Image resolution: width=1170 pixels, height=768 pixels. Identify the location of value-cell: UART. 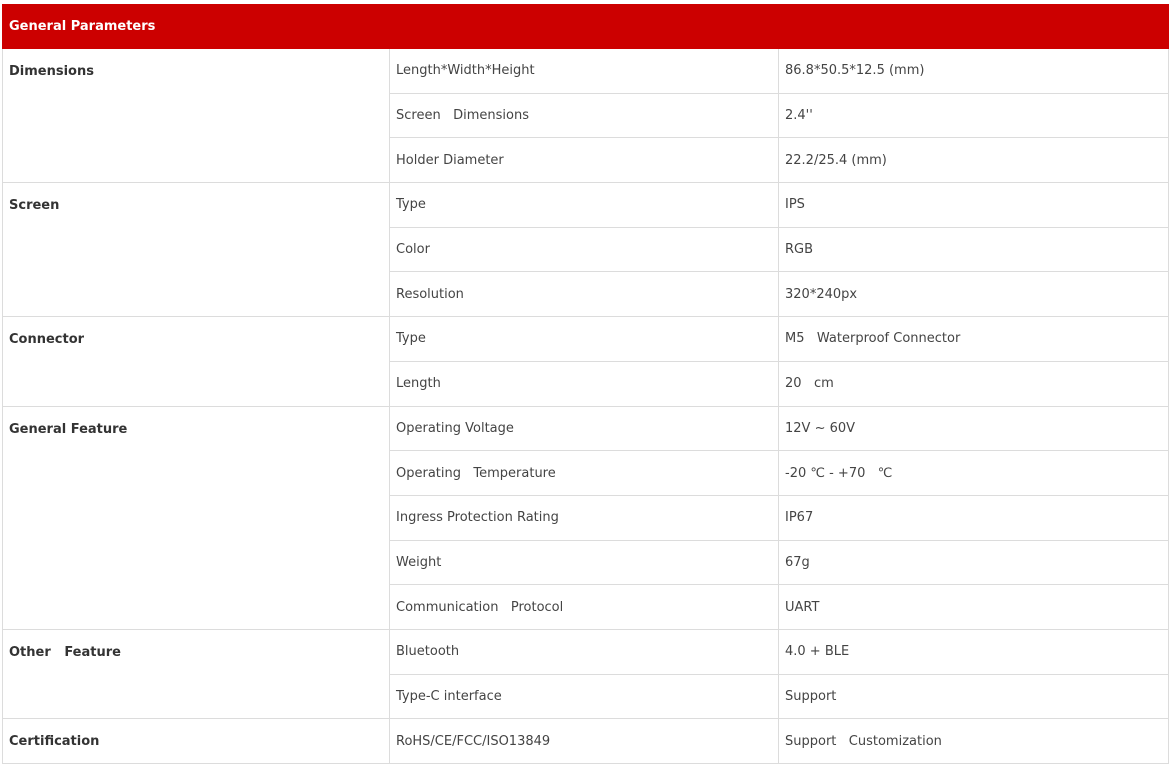
(973, 607).